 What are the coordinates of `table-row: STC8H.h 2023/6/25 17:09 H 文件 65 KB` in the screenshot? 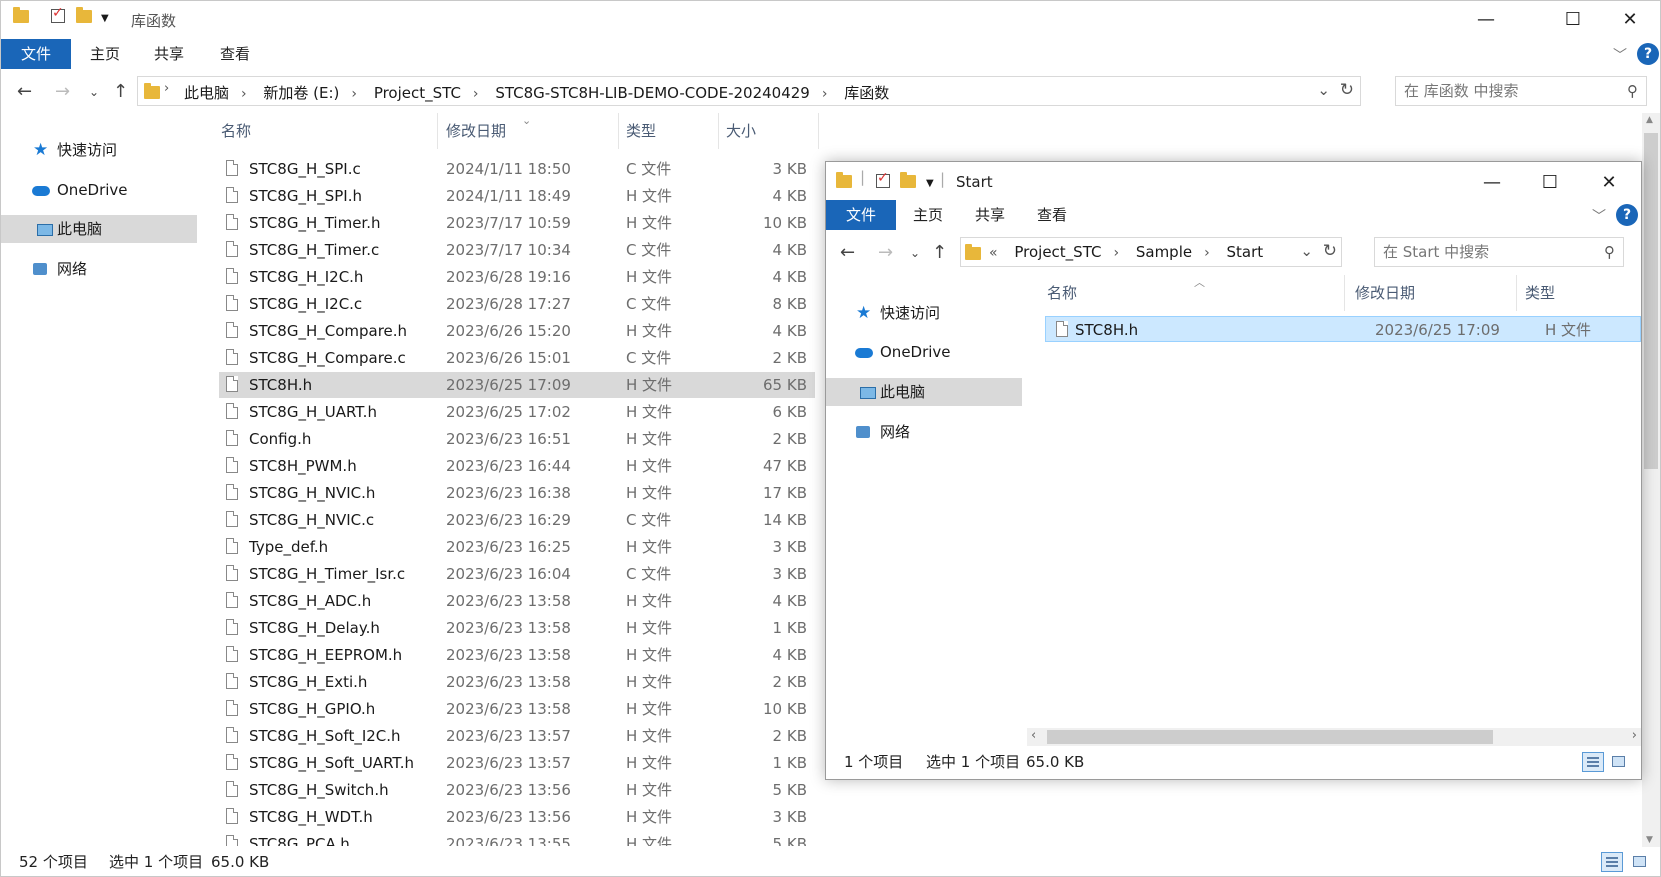 It's located at (517, 385).